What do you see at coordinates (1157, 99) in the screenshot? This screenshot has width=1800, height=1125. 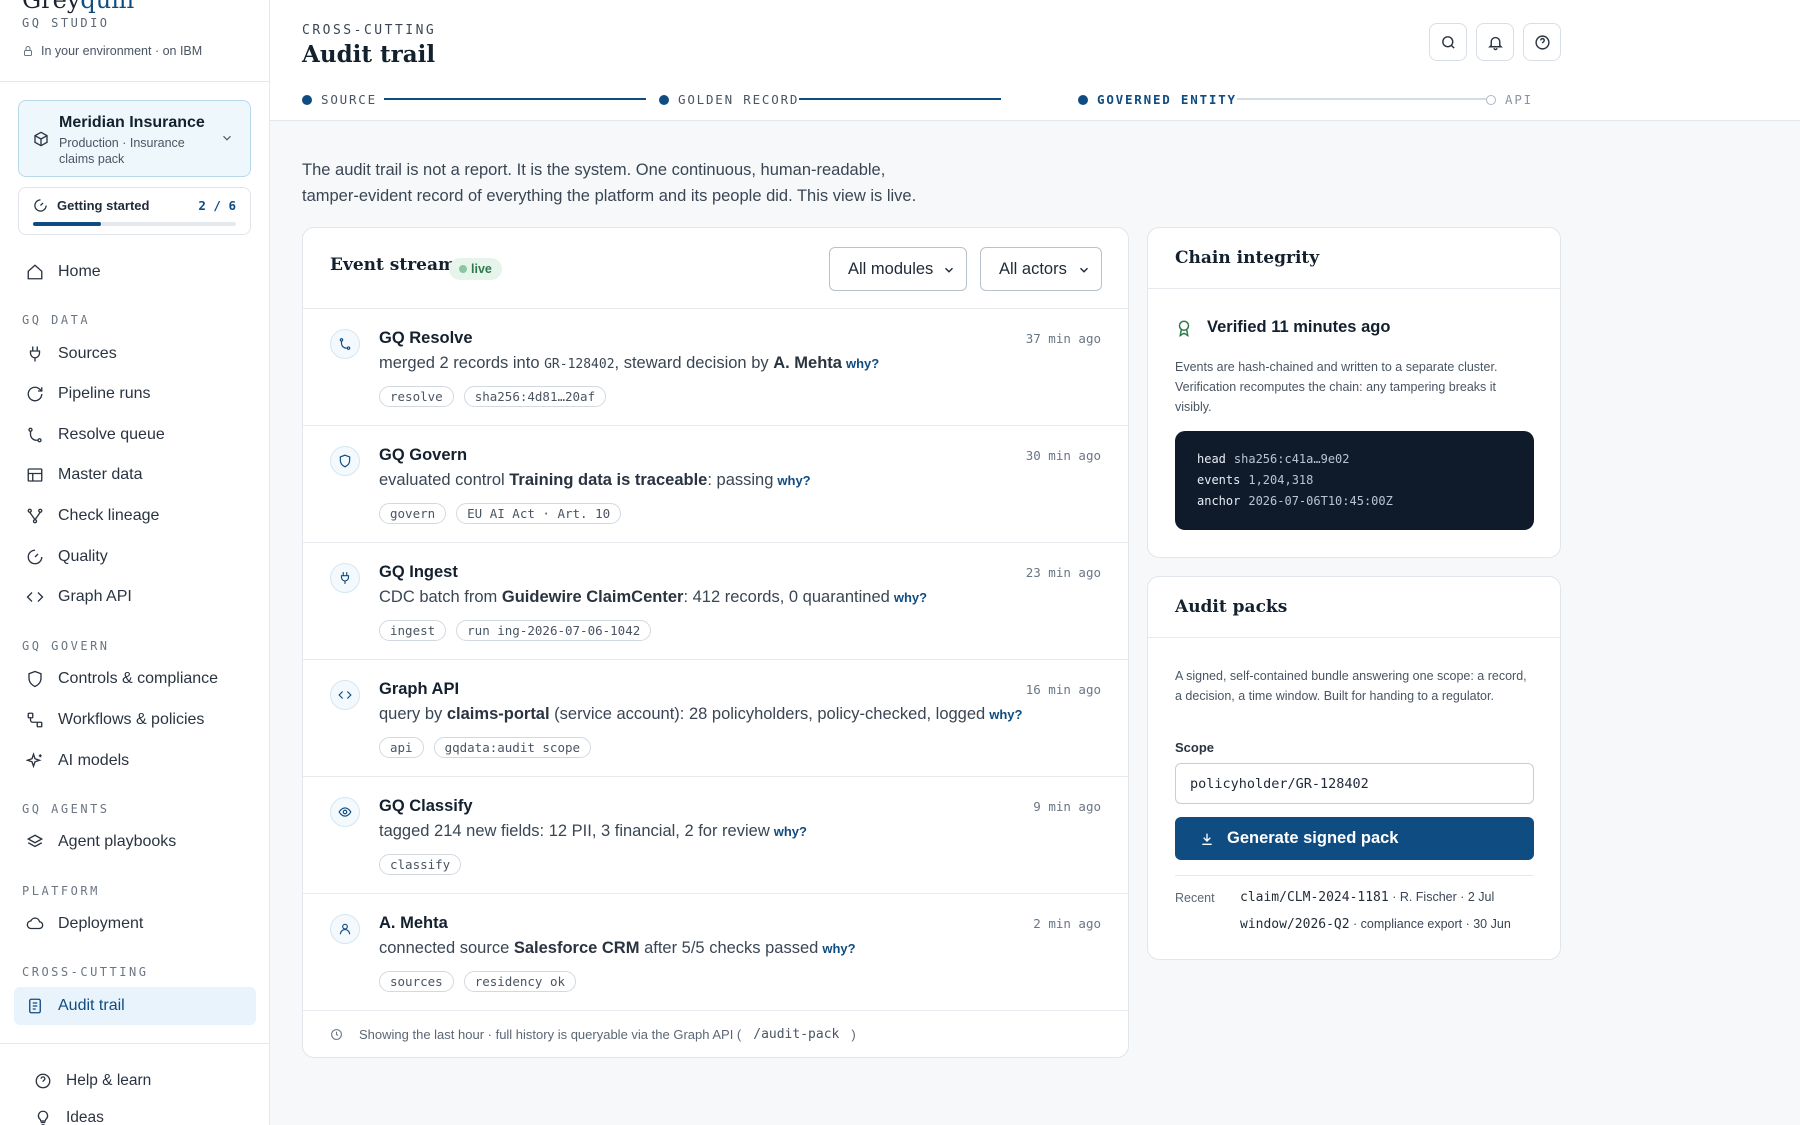 I see `step-governed-entity: GOVERNED ENTITY` at bounding box center [1157, 99].